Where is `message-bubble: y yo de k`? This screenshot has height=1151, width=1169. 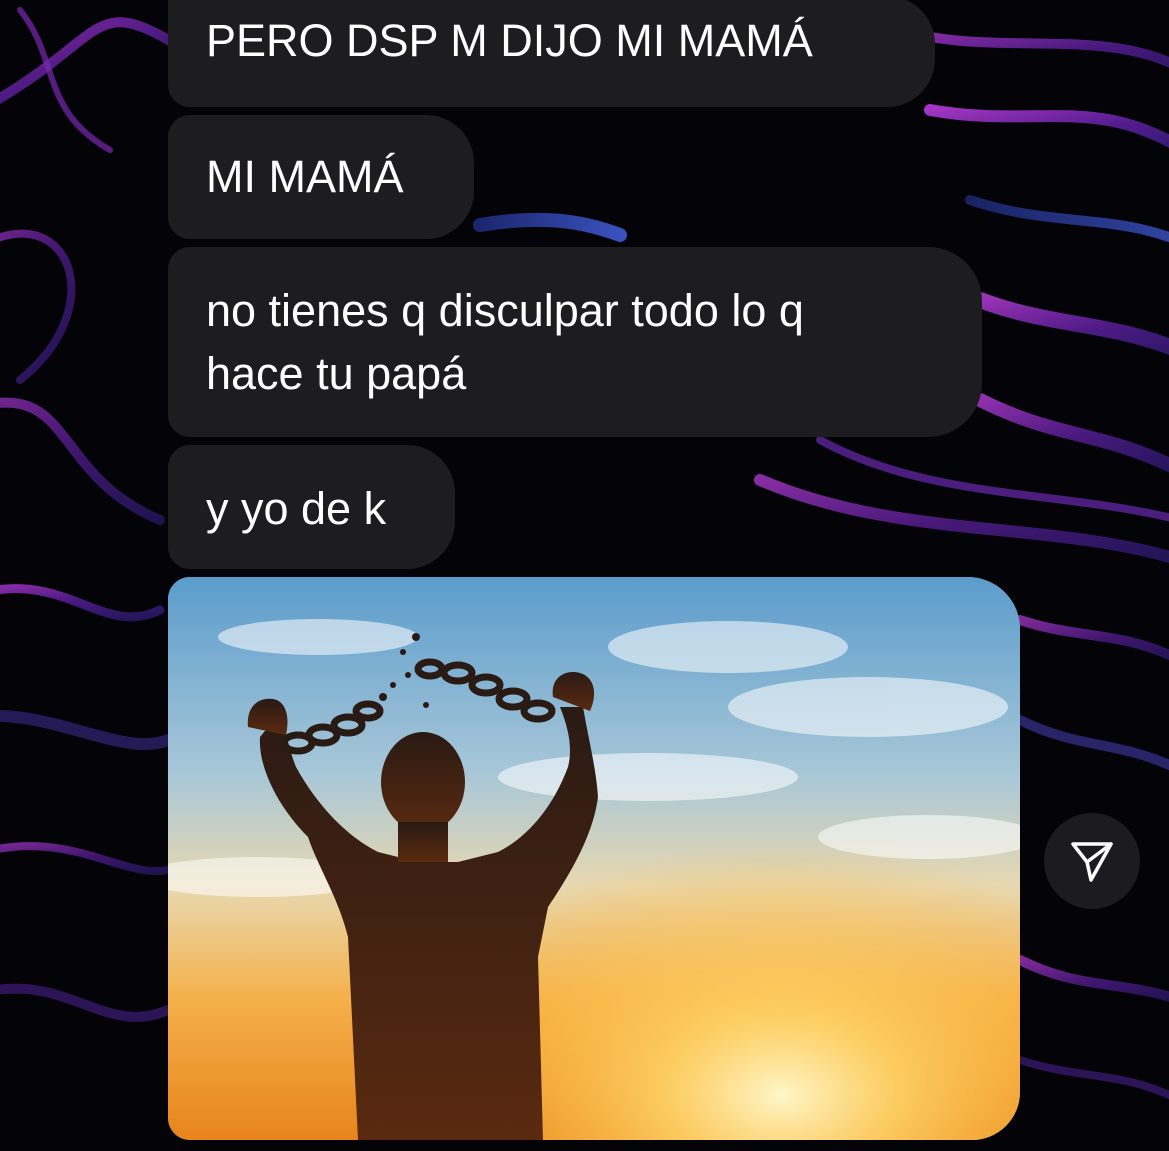
message-bubble: y yo de k is located at coordinates (311, 507).